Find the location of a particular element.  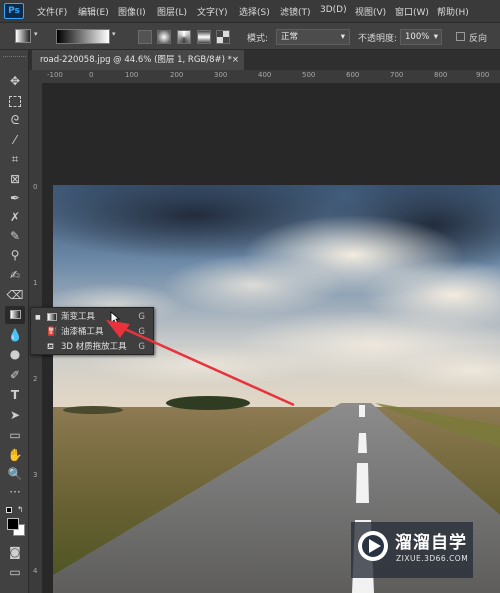

gradient-dropdown-icon: ▾ is located at coordinates (114, 34).